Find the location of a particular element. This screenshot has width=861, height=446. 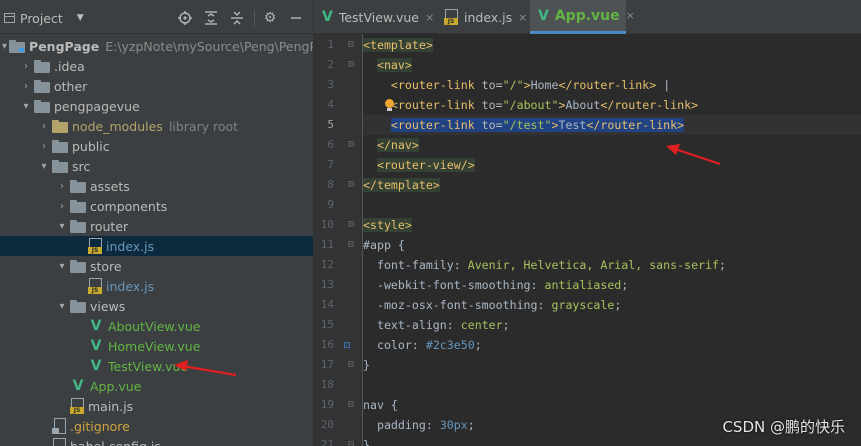

code-line: -webkit-font-smoothing: antialiased; is located at coordinates (612, 285).